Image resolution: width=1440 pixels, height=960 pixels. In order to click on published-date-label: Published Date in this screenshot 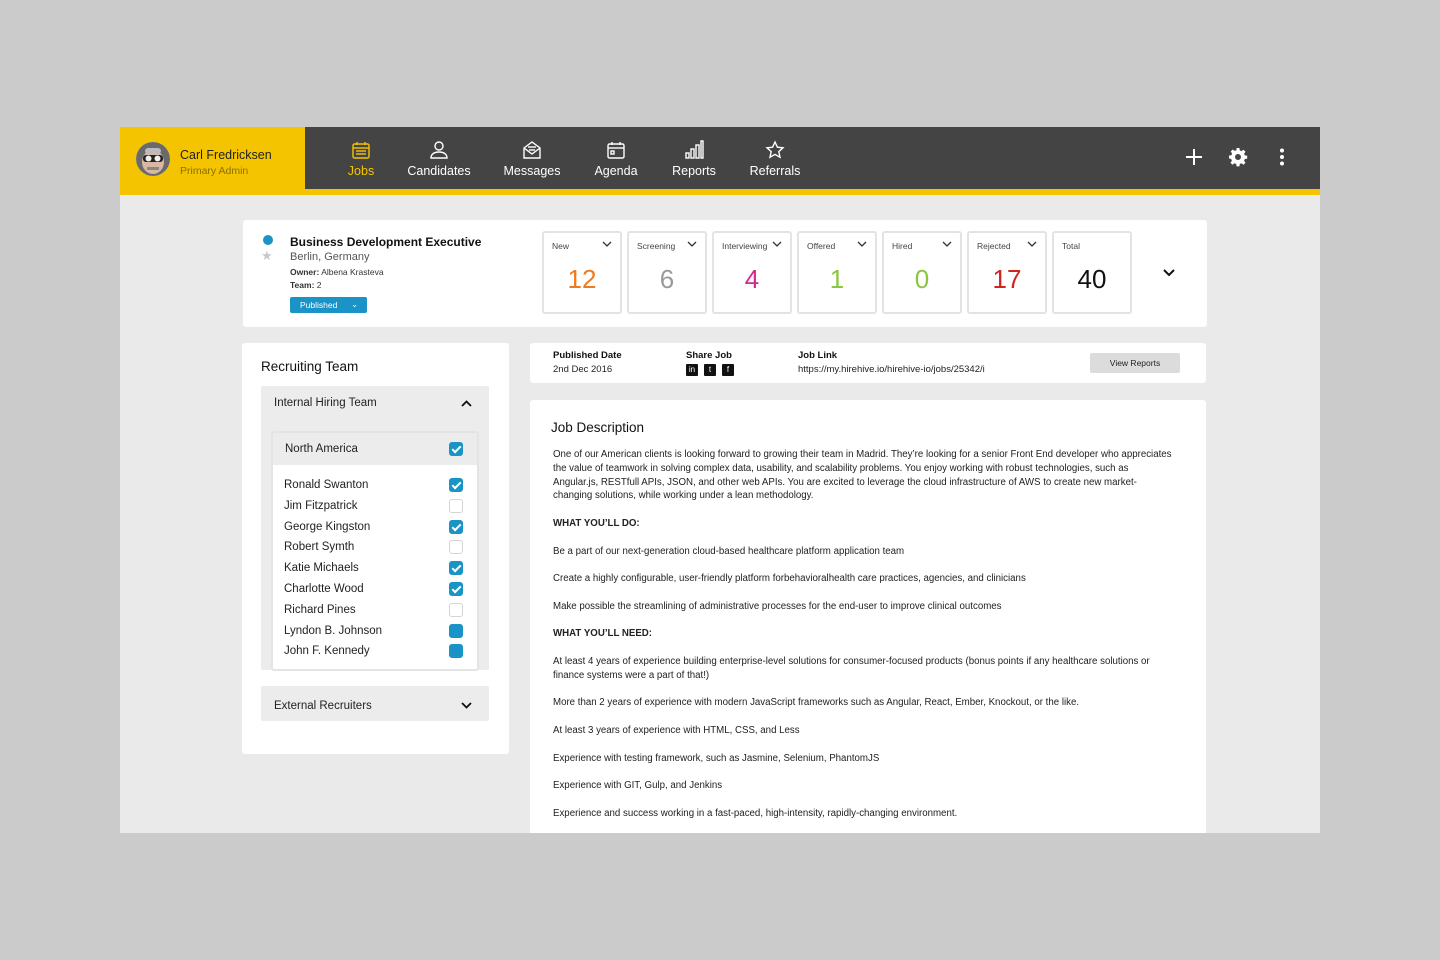, I will do `click(587, 355)`.